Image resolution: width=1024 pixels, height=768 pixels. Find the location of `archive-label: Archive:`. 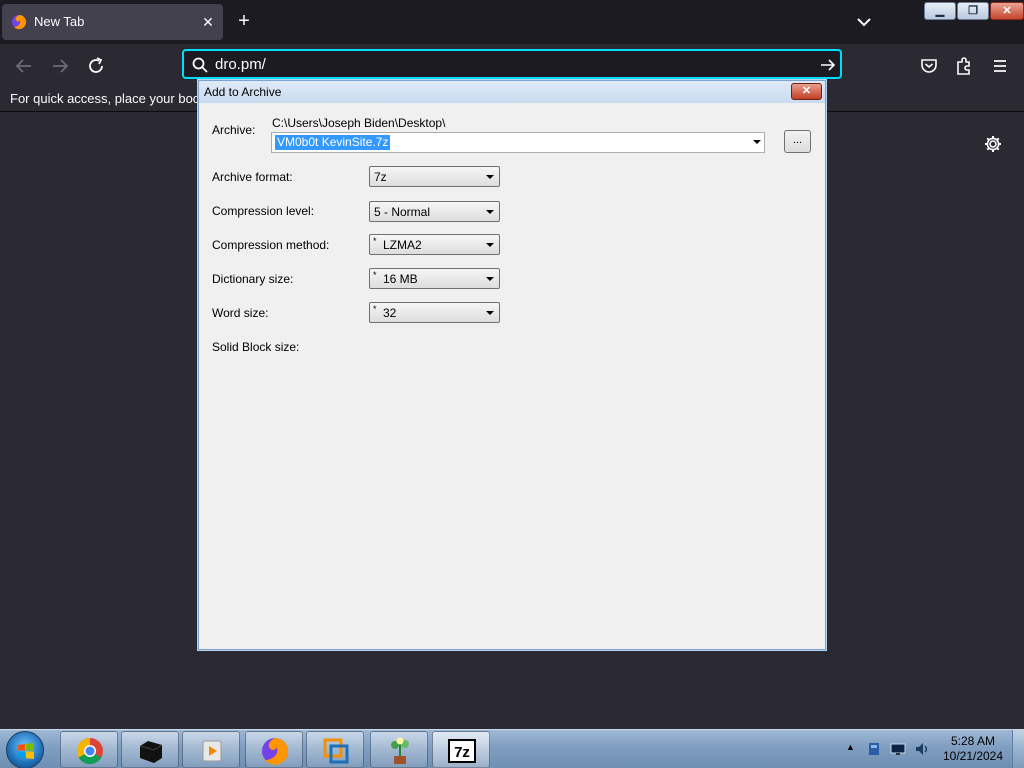

archive-label: Archive: is located at coordinates (234, 130).